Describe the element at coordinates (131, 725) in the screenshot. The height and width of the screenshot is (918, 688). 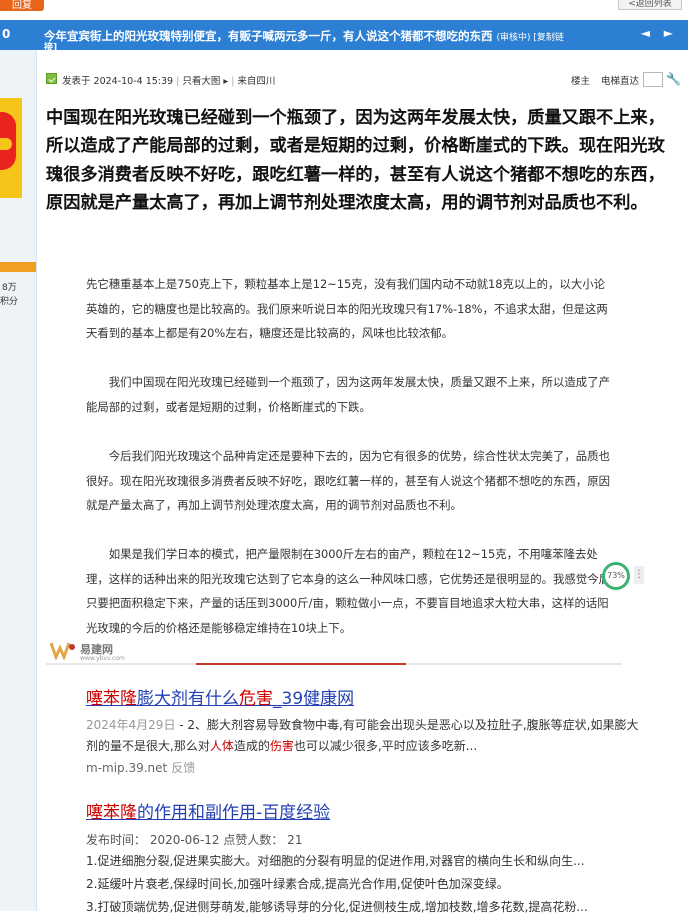
I see `result-date: 2024年4月29日` at that location.